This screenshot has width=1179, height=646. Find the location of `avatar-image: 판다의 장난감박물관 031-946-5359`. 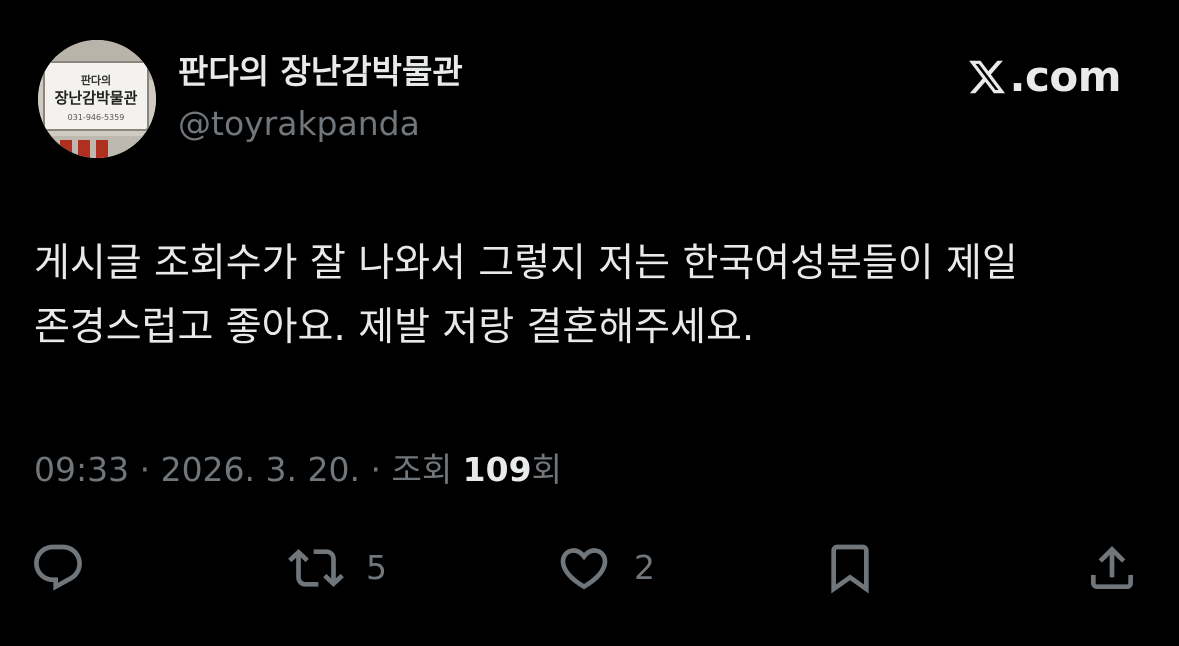

avatar-image: 판다의 장난감박물관 031-946-5359 is located at coordinates (97, 99).